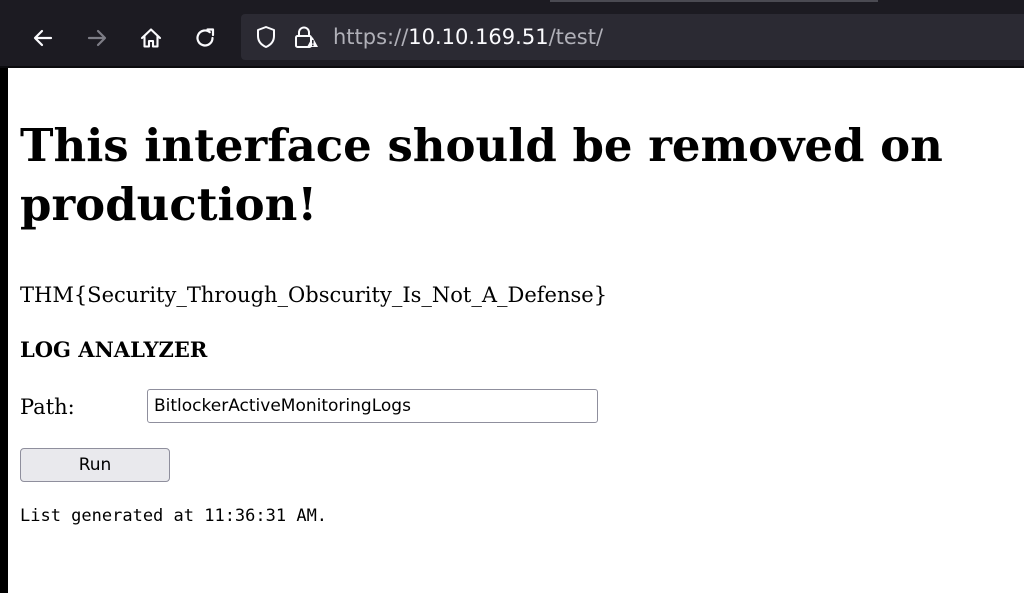 The image size is (1024, 593). What do you see at coordinates (47, 407) in the screenshot?
I see `path-label: Path:` at bounding box center [47, 407].